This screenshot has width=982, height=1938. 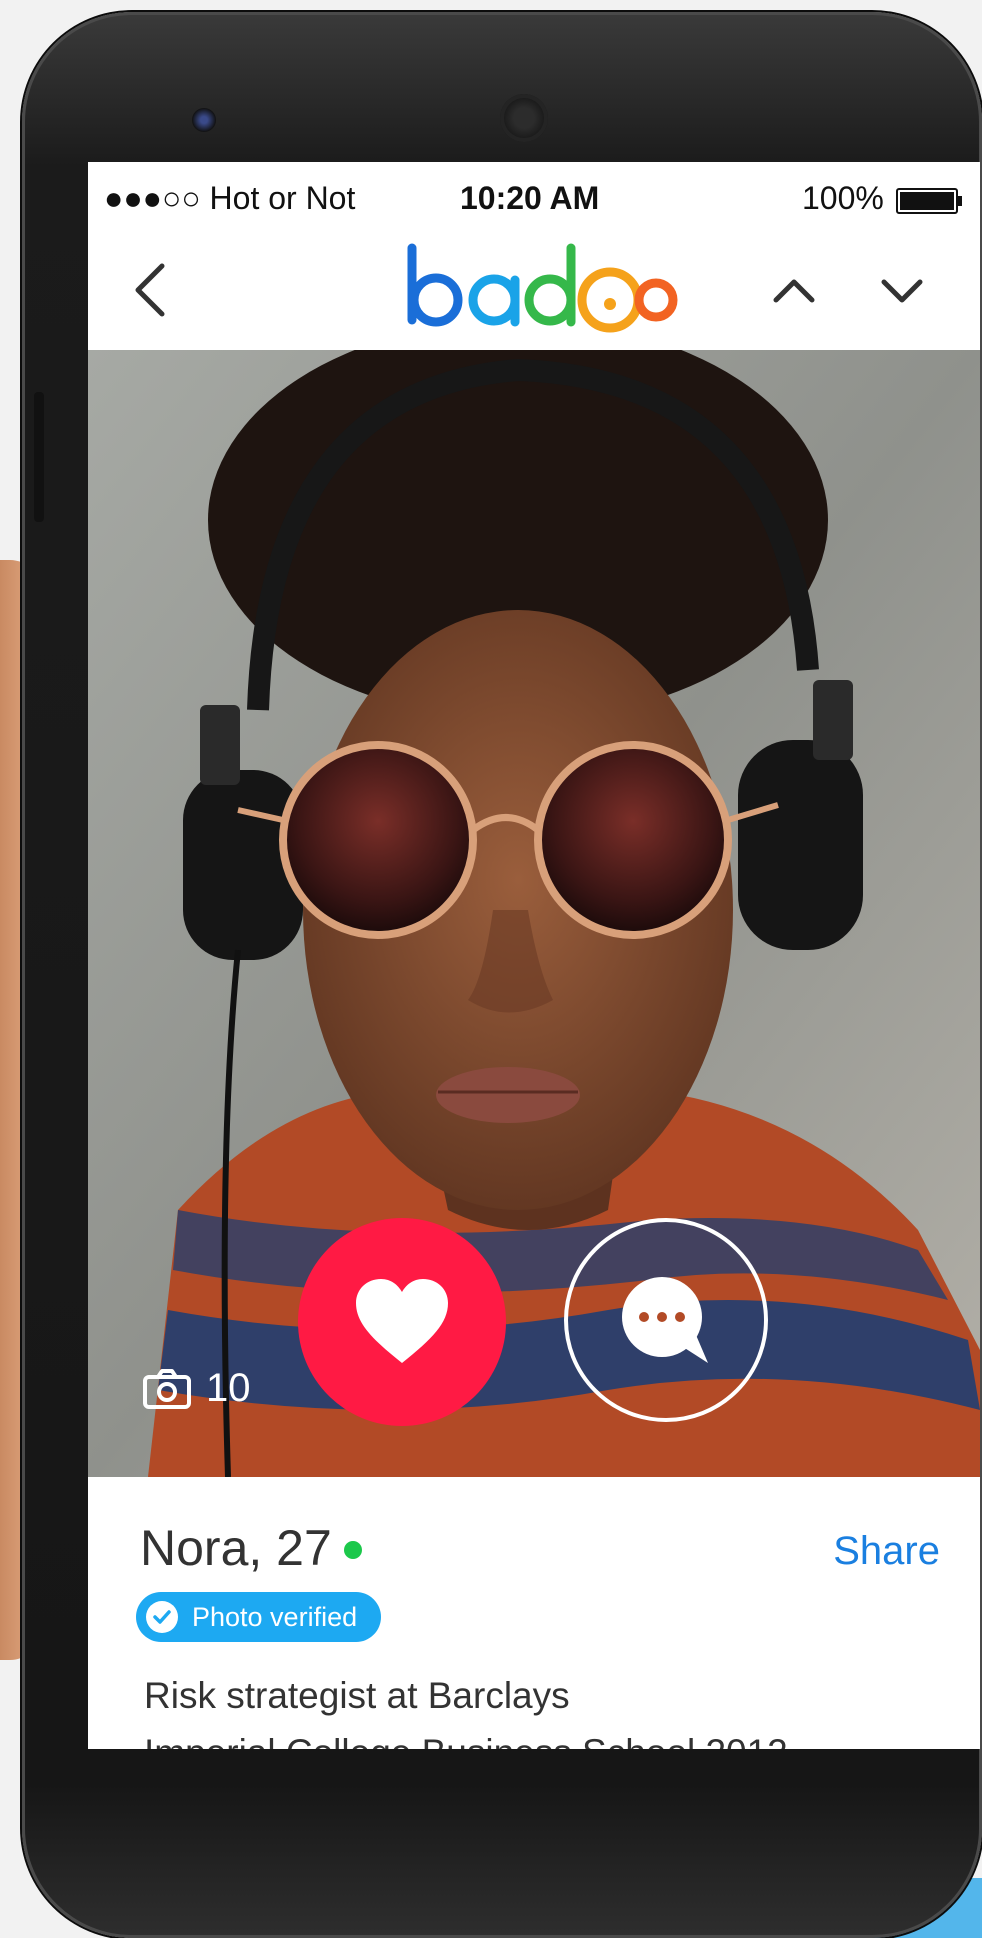 I want to click on photo-count: 10, so click(x=196, y=1388).